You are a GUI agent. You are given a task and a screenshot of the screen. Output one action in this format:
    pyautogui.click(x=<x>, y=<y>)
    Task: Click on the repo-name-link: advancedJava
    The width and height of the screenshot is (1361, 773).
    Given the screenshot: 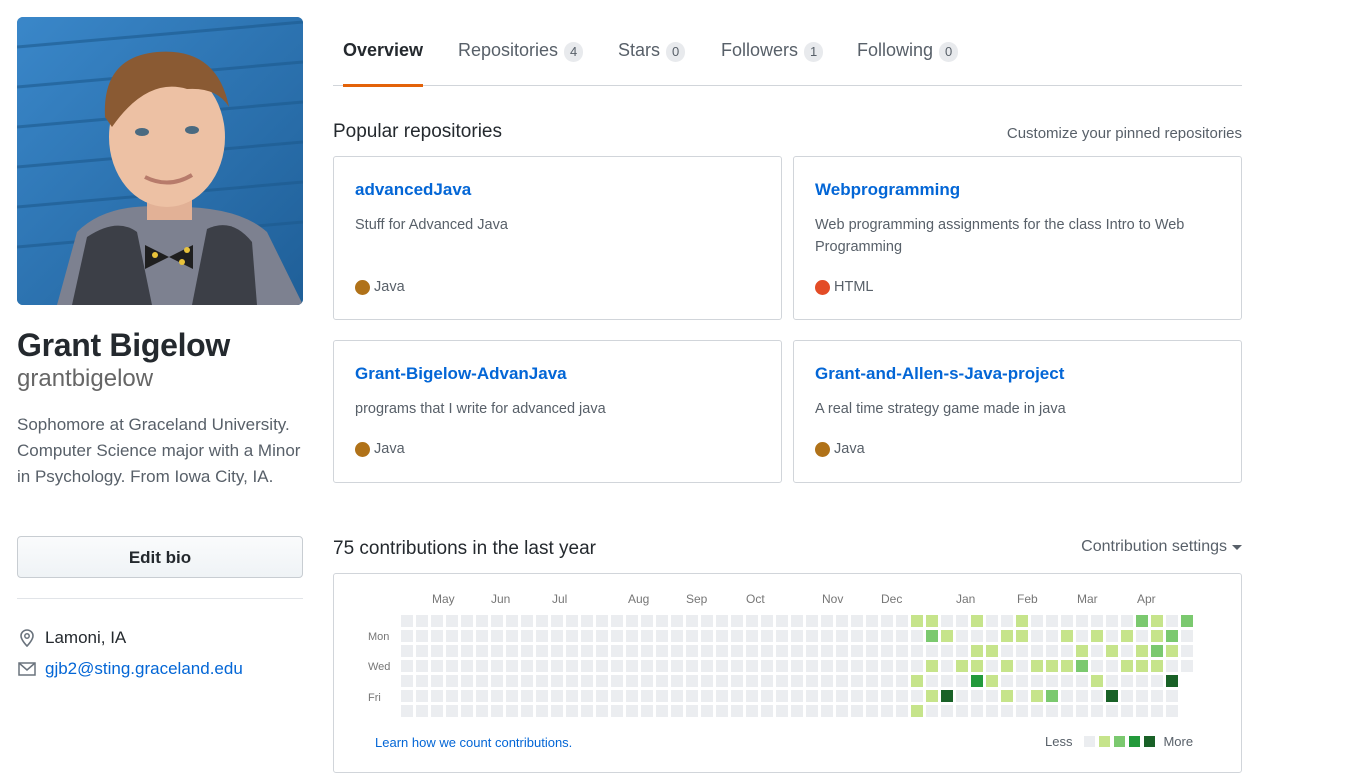 What is the action you would take?
    pyautogui.click(x=413, y=190)
    